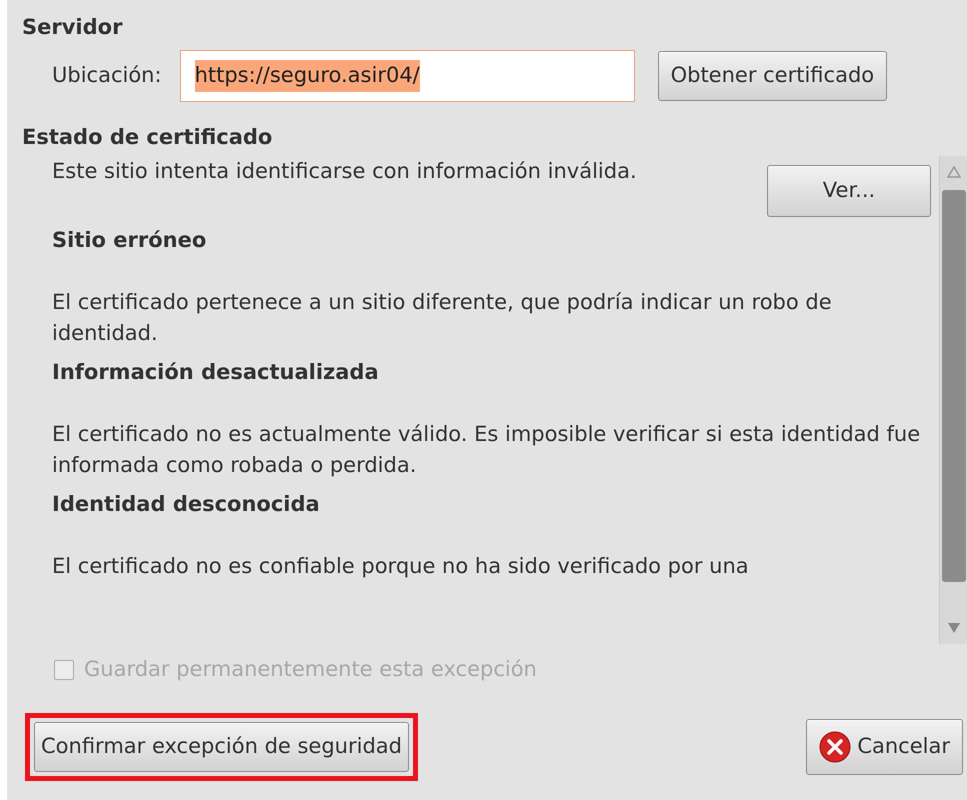  Describe the element at coordinates (107, 76) in the screenshot. I see `field-label: Ubicación:` at that location.